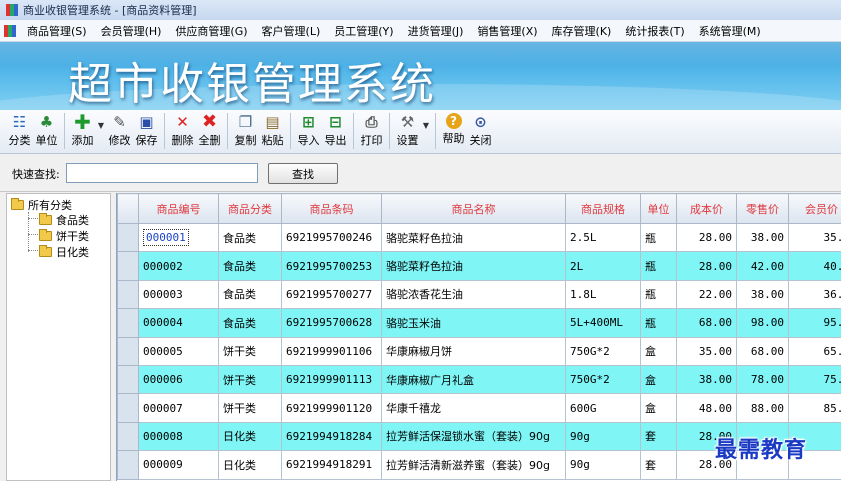  I want to click on menu-item-goods: 商品管理(S), so click(57, 31).